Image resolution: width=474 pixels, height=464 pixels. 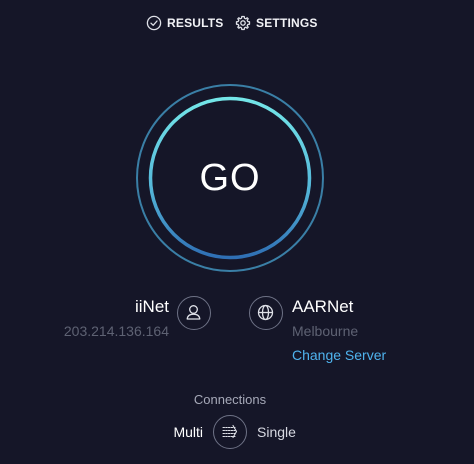 I want to click on user-icon, so click(x=193, y=312).